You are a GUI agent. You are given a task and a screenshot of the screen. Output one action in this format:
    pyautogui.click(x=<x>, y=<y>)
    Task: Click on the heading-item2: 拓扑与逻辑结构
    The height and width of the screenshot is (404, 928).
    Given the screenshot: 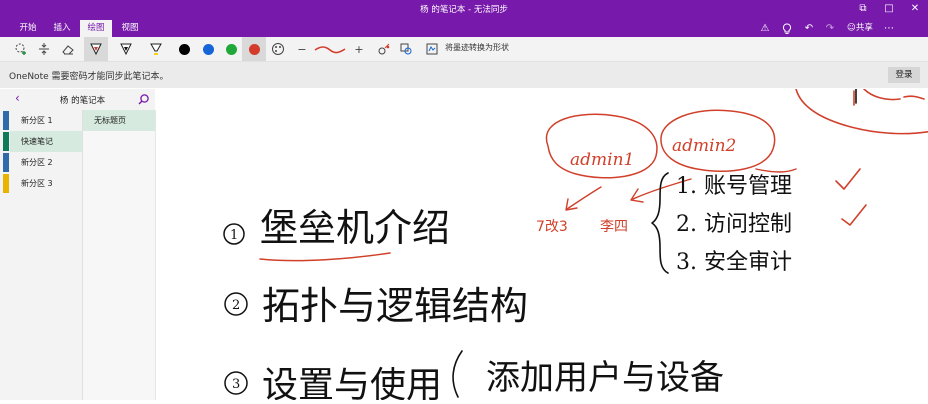 What is the action you would take?
    pyautogui.click(x=395, y=306)
    